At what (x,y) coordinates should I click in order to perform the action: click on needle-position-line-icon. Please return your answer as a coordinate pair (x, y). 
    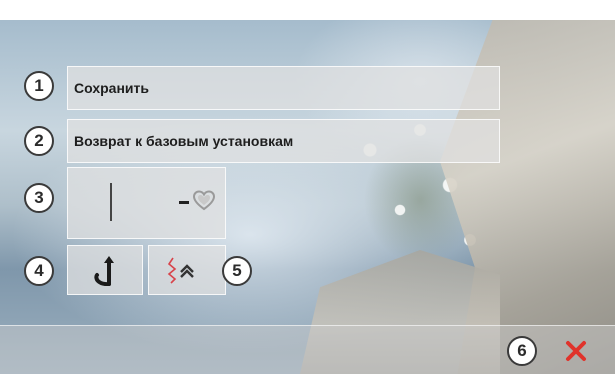
    Looking at the image, I should click on (111, 202).